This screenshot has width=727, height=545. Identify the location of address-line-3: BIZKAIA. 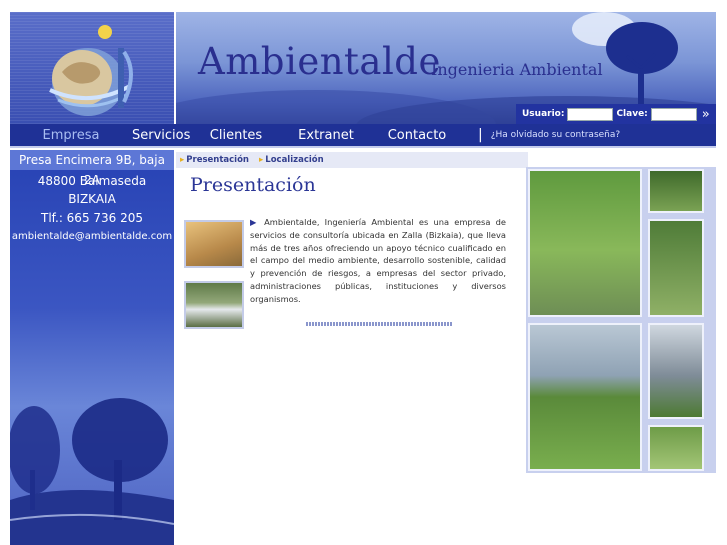
(92, 199).